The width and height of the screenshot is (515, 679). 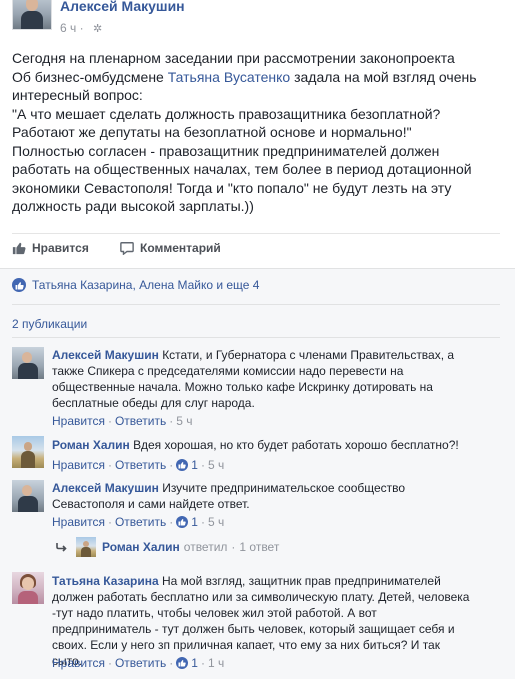 What do you see at coordinates (141, 547) in the screenshot?
I see `reply-author: Роман Халин` at bounding box center [141, 547].